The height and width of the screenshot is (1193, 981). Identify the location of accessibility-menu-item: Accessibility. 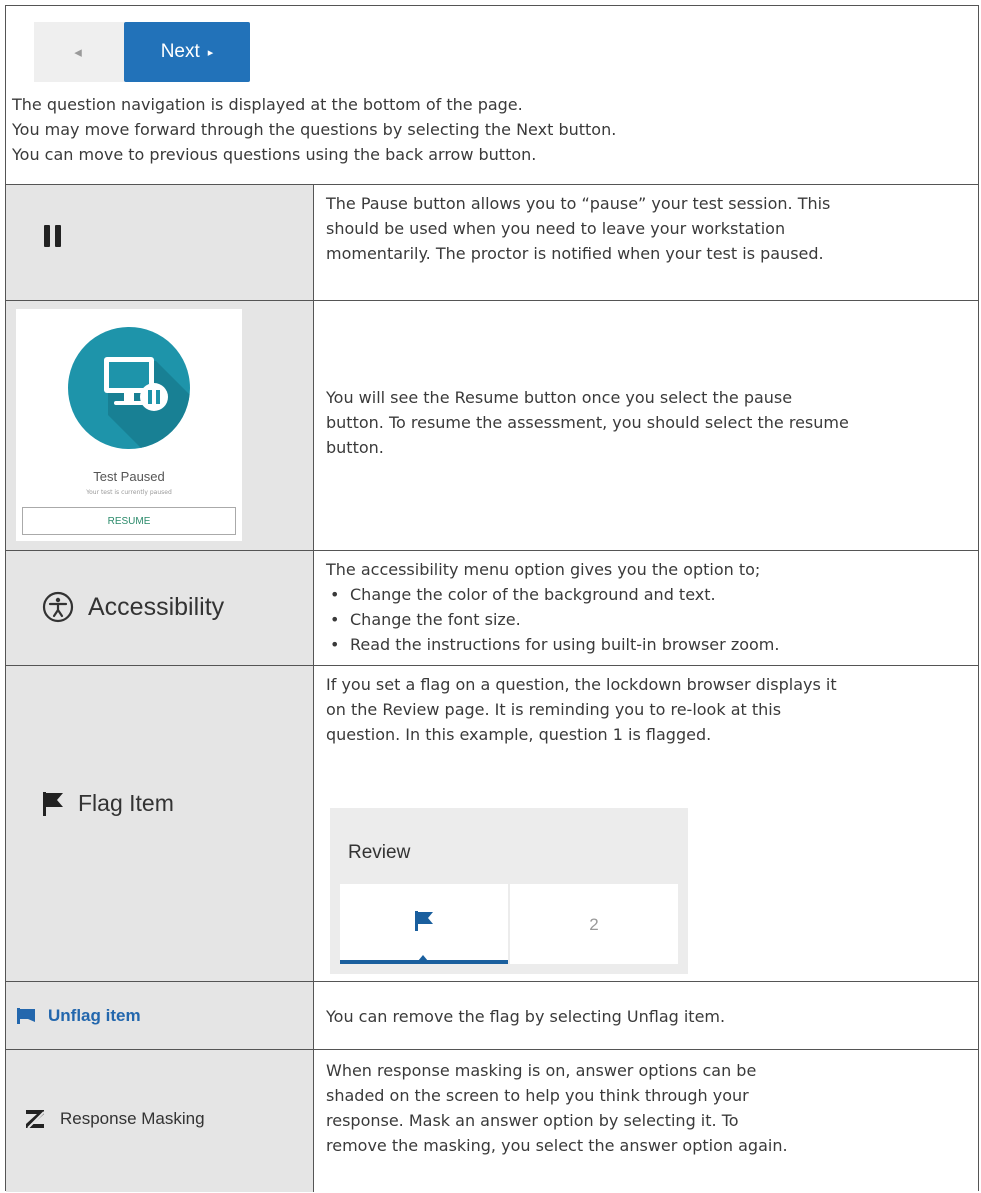
(133, 607).